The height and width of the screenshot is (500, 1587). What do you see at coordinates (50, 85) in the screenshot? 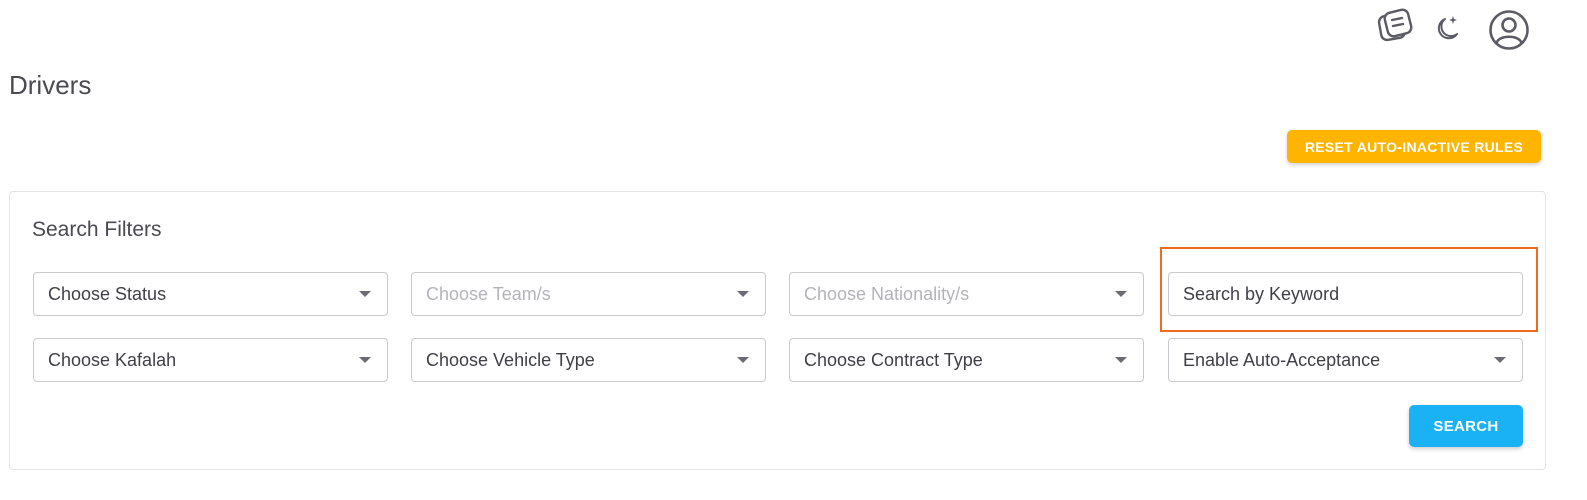
I see `page-title: Drivers` at bounding box center [50, 85].